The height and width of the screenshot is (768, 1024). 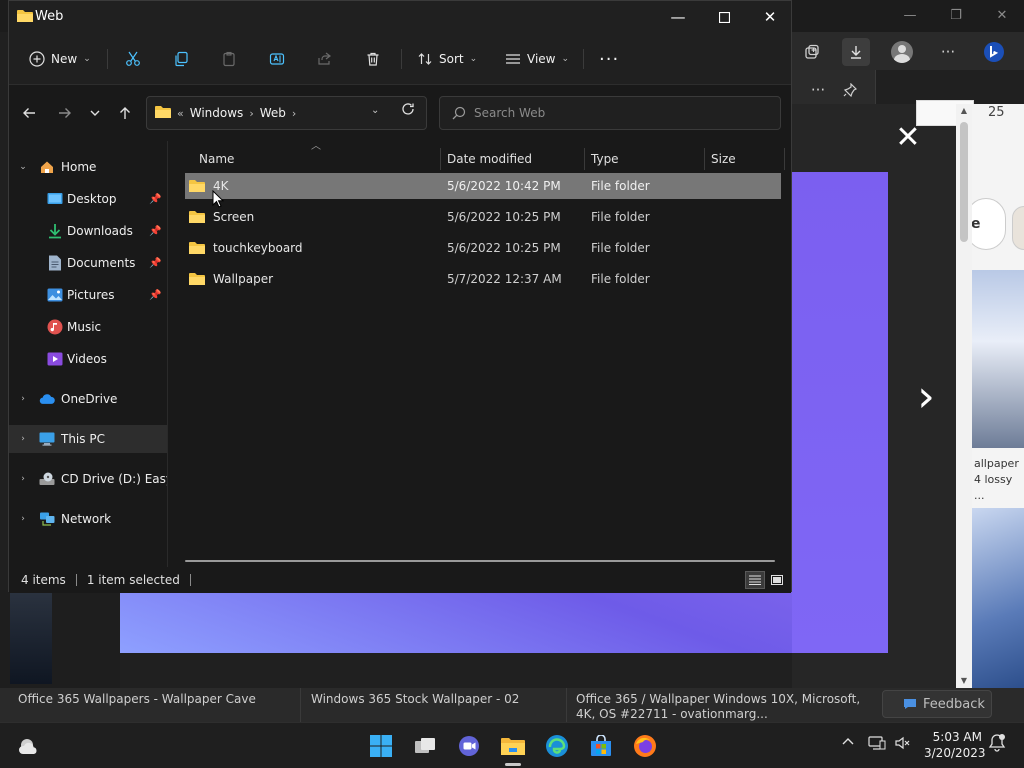 What do you see at coordinates (1018, 228) in the screenshot?
I see `filter-pill-image` at bounding box center [1018, 228].